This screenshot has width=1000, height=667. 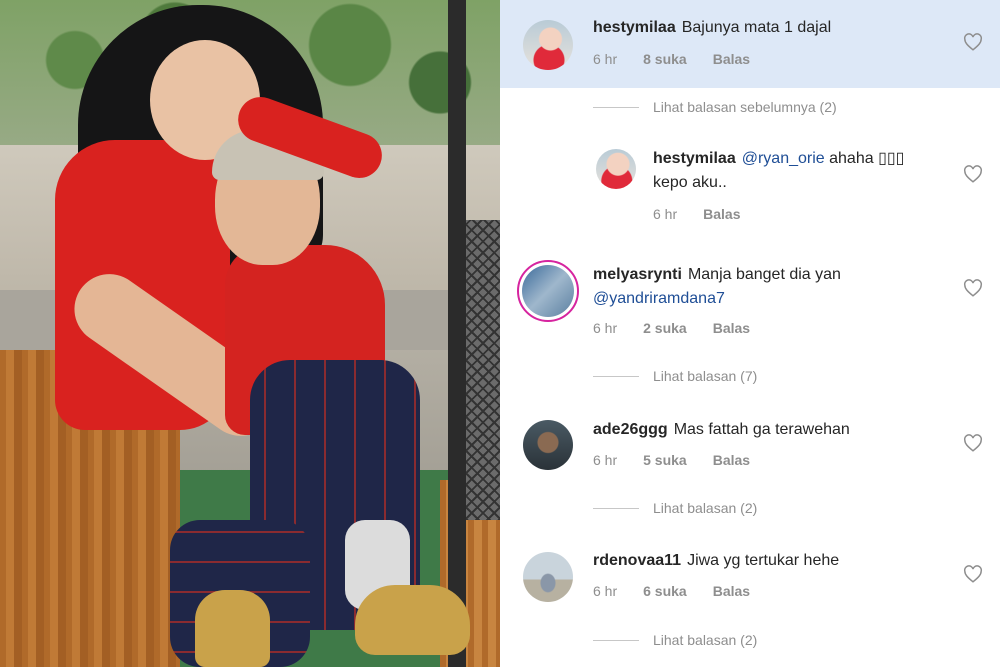 What do you see at coordinates (637, 560) in the screenshot?
I see `comment-username: rdenovaa11` at bounding box center [637, 560].